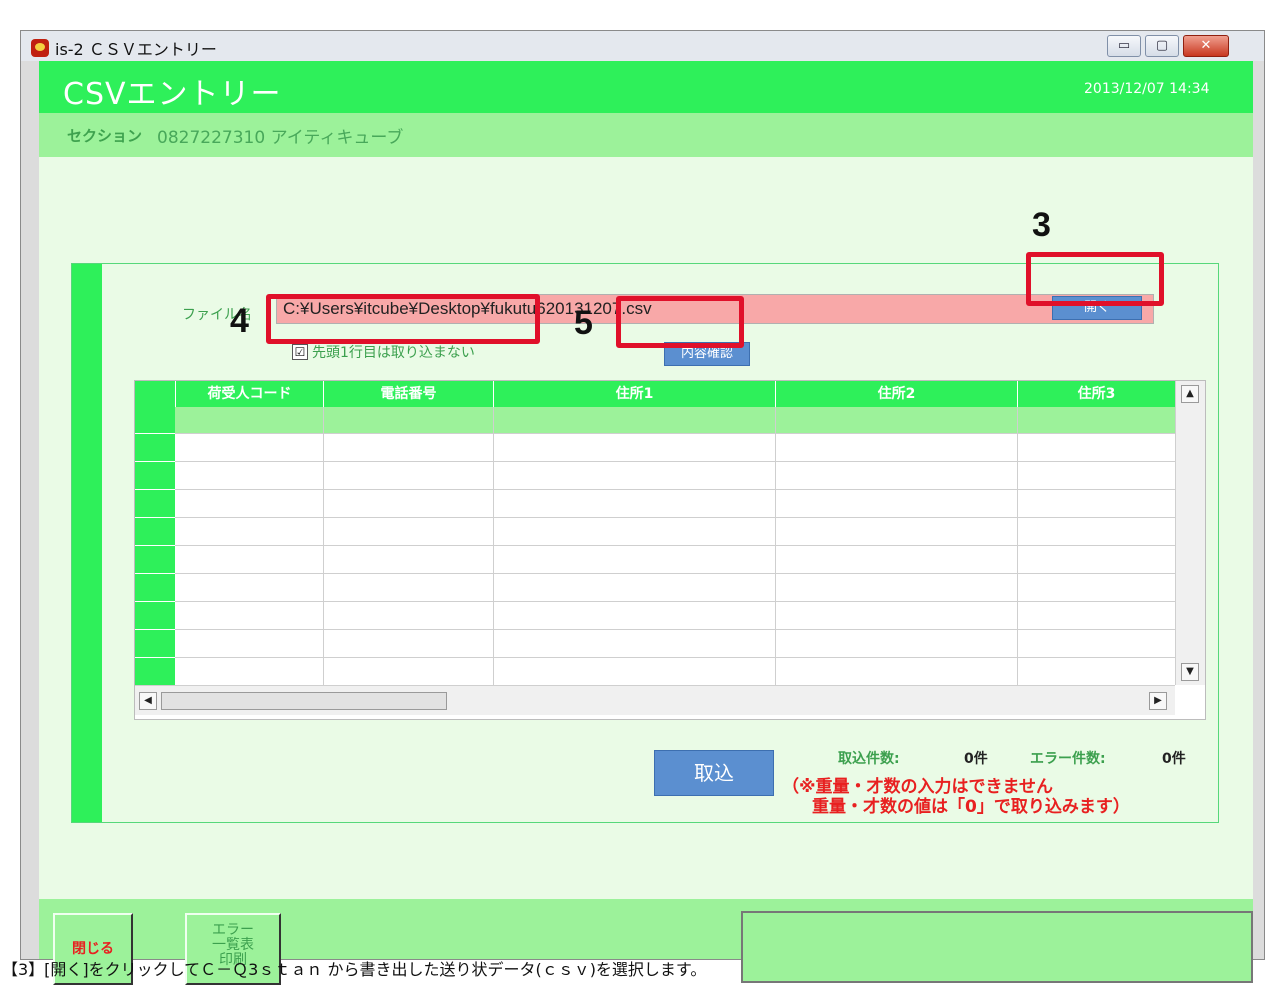 The height and width of the screenshot is (985, 1283). Describe the element at coordinates (1041, 225) in the screenshot. I see `annotation-number-3: 3` at that location.